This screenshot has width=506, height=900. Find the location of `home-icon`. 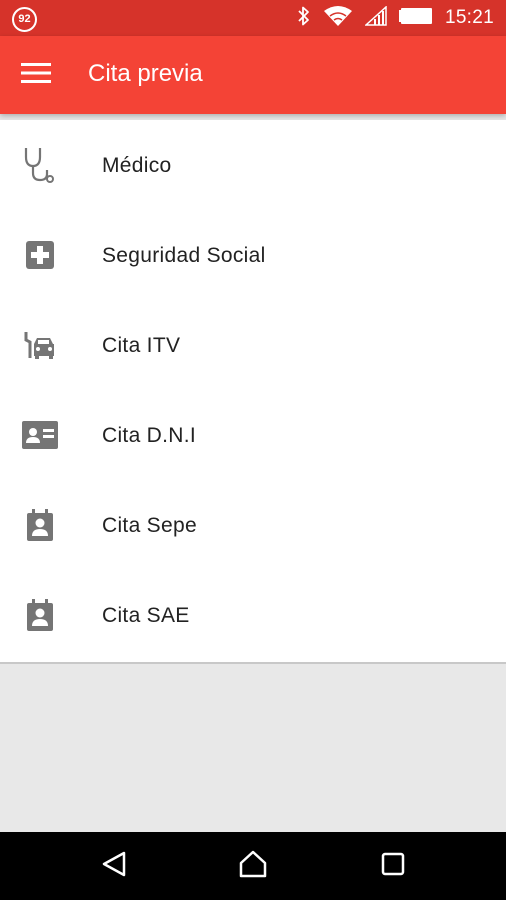

home-icon is located at coordinates (253, 866).